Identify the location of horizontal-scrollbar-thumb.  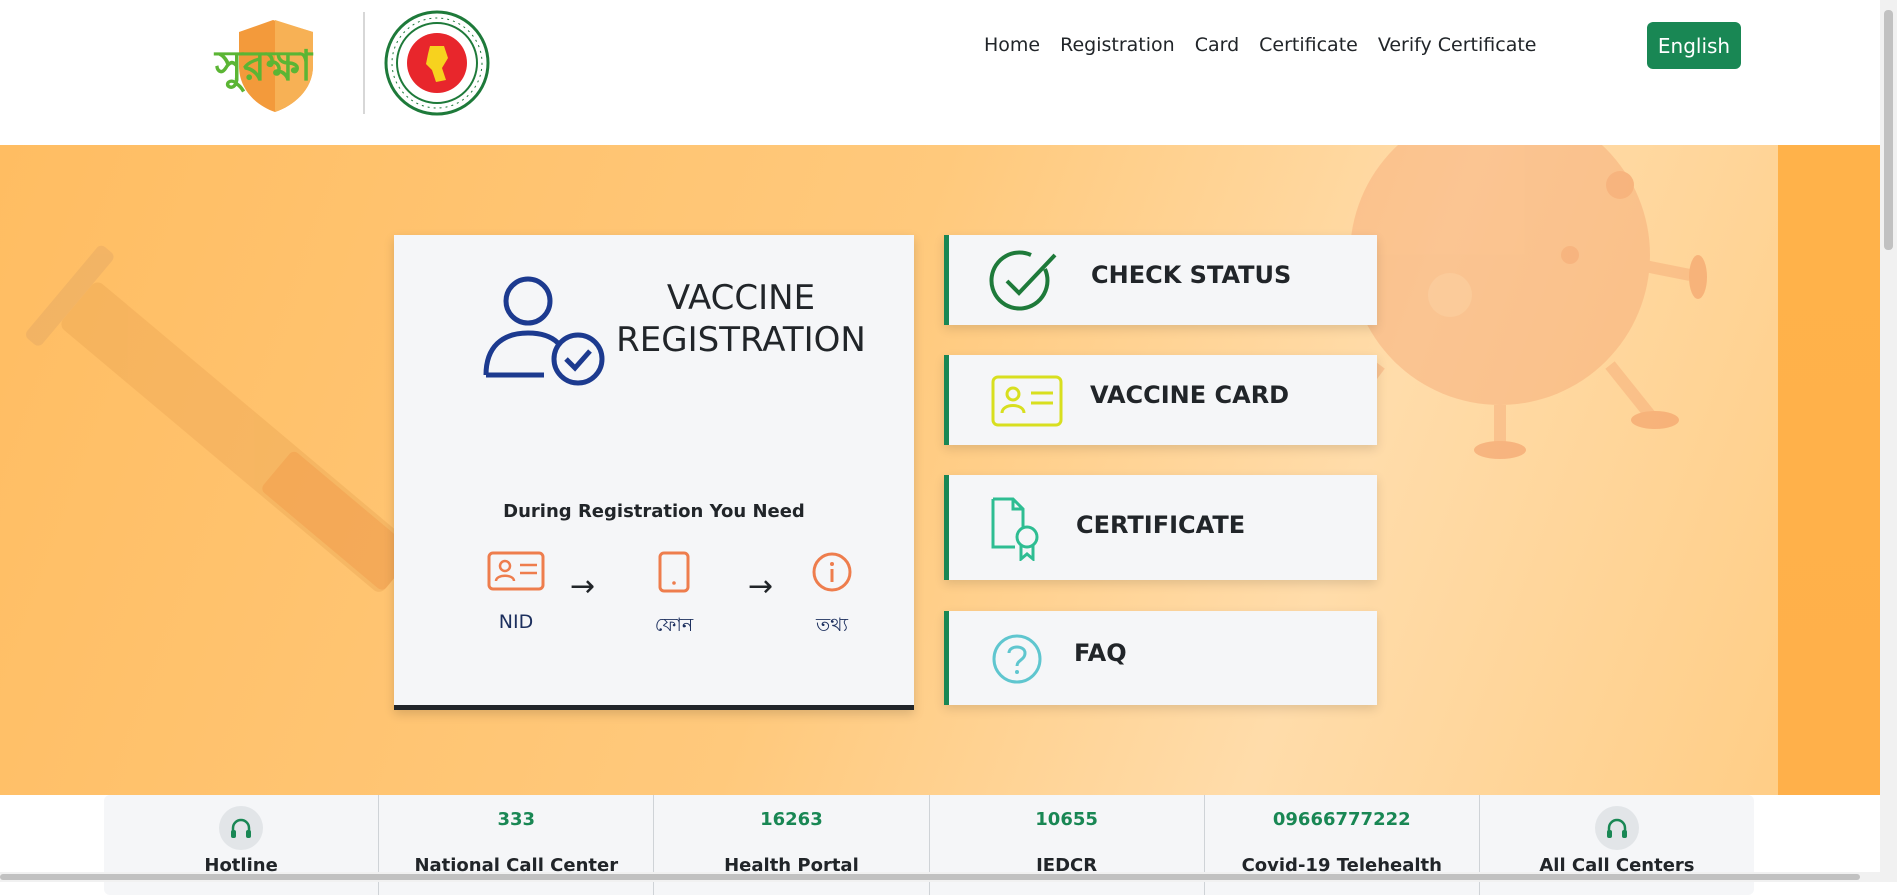
(930, 877).